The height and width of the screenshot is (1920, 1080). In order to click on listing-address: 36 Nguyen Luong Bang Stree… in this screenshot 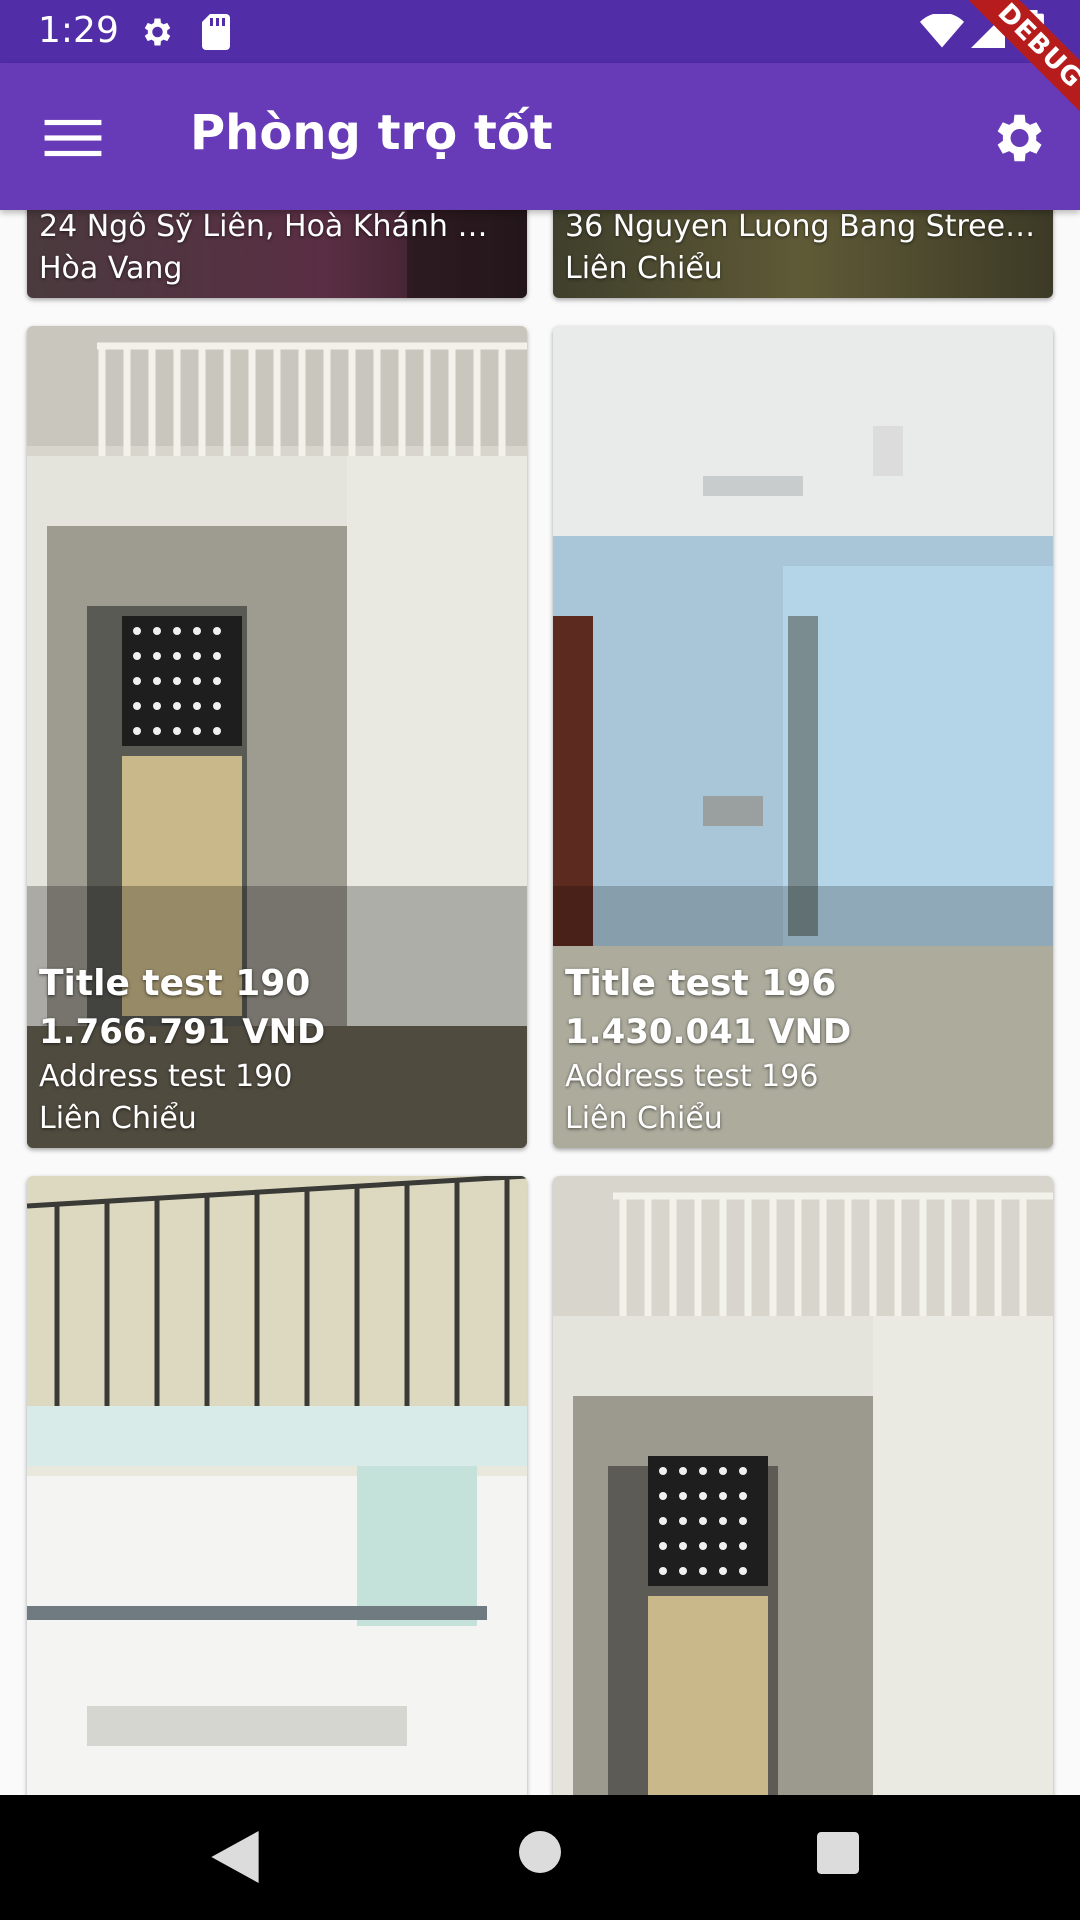, I will do `click(800, 226)`.